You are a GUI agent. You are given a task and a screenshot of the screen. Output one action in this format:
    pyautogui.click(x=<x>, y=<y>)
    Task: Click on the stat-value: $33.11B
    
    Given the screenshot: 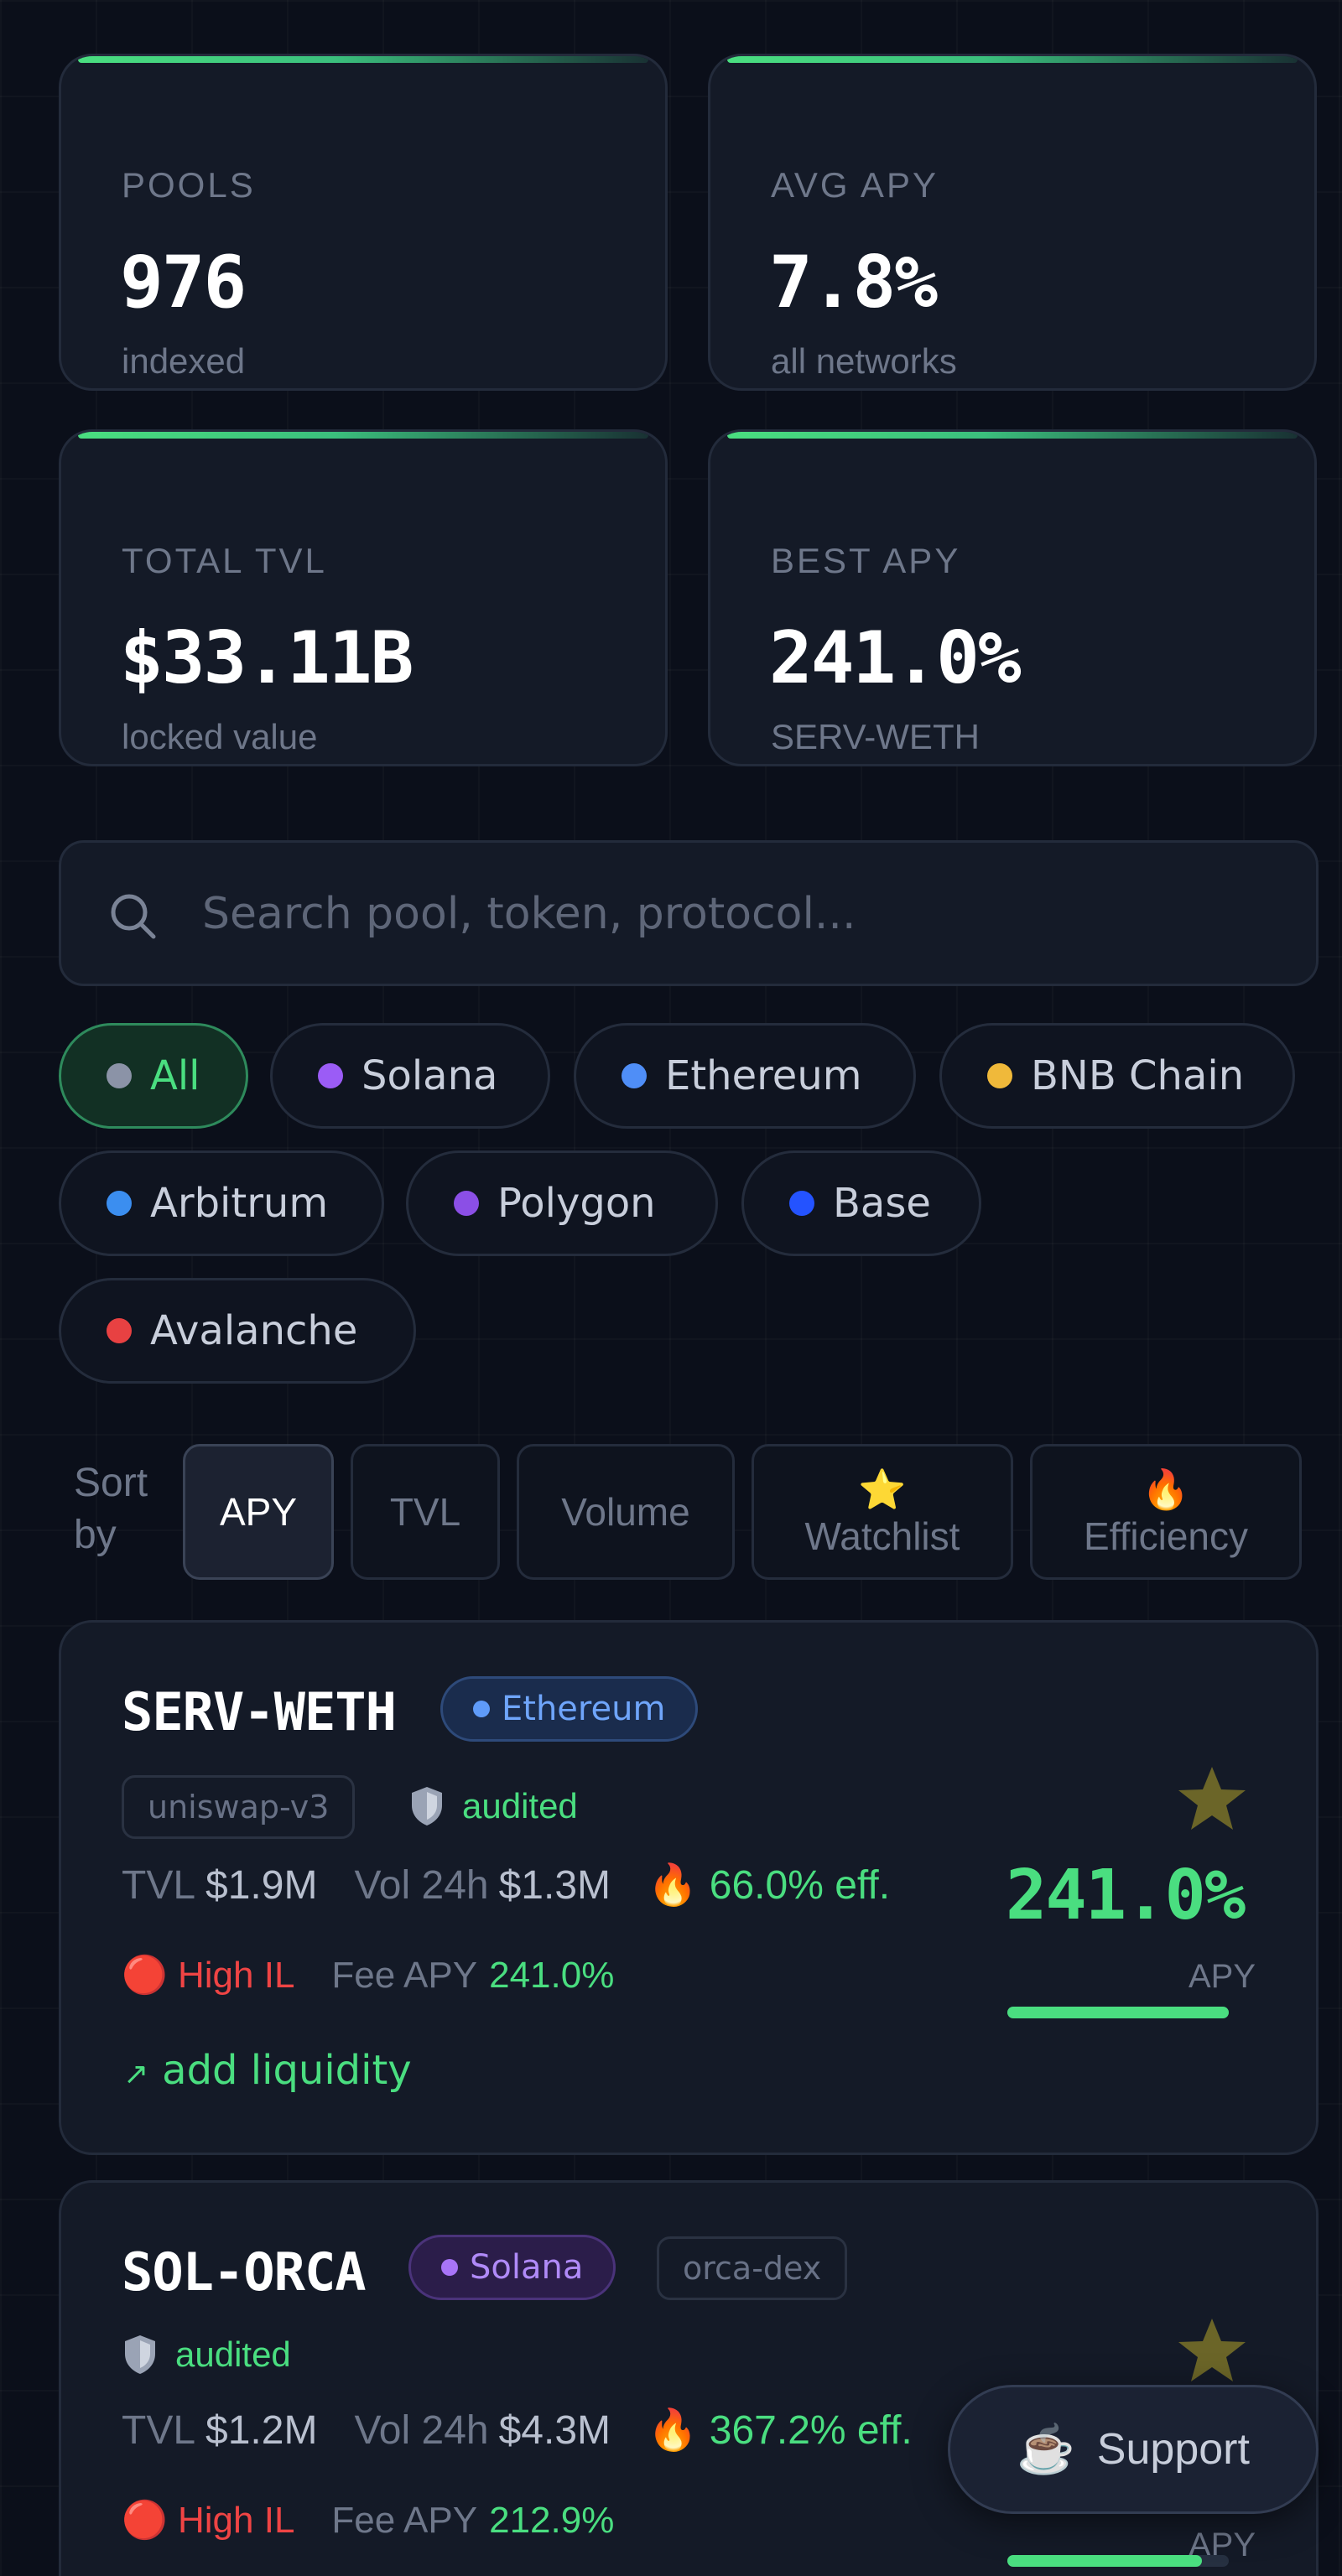 What is the action you would take?
    pyautogui.click(x=267, y=658)
    